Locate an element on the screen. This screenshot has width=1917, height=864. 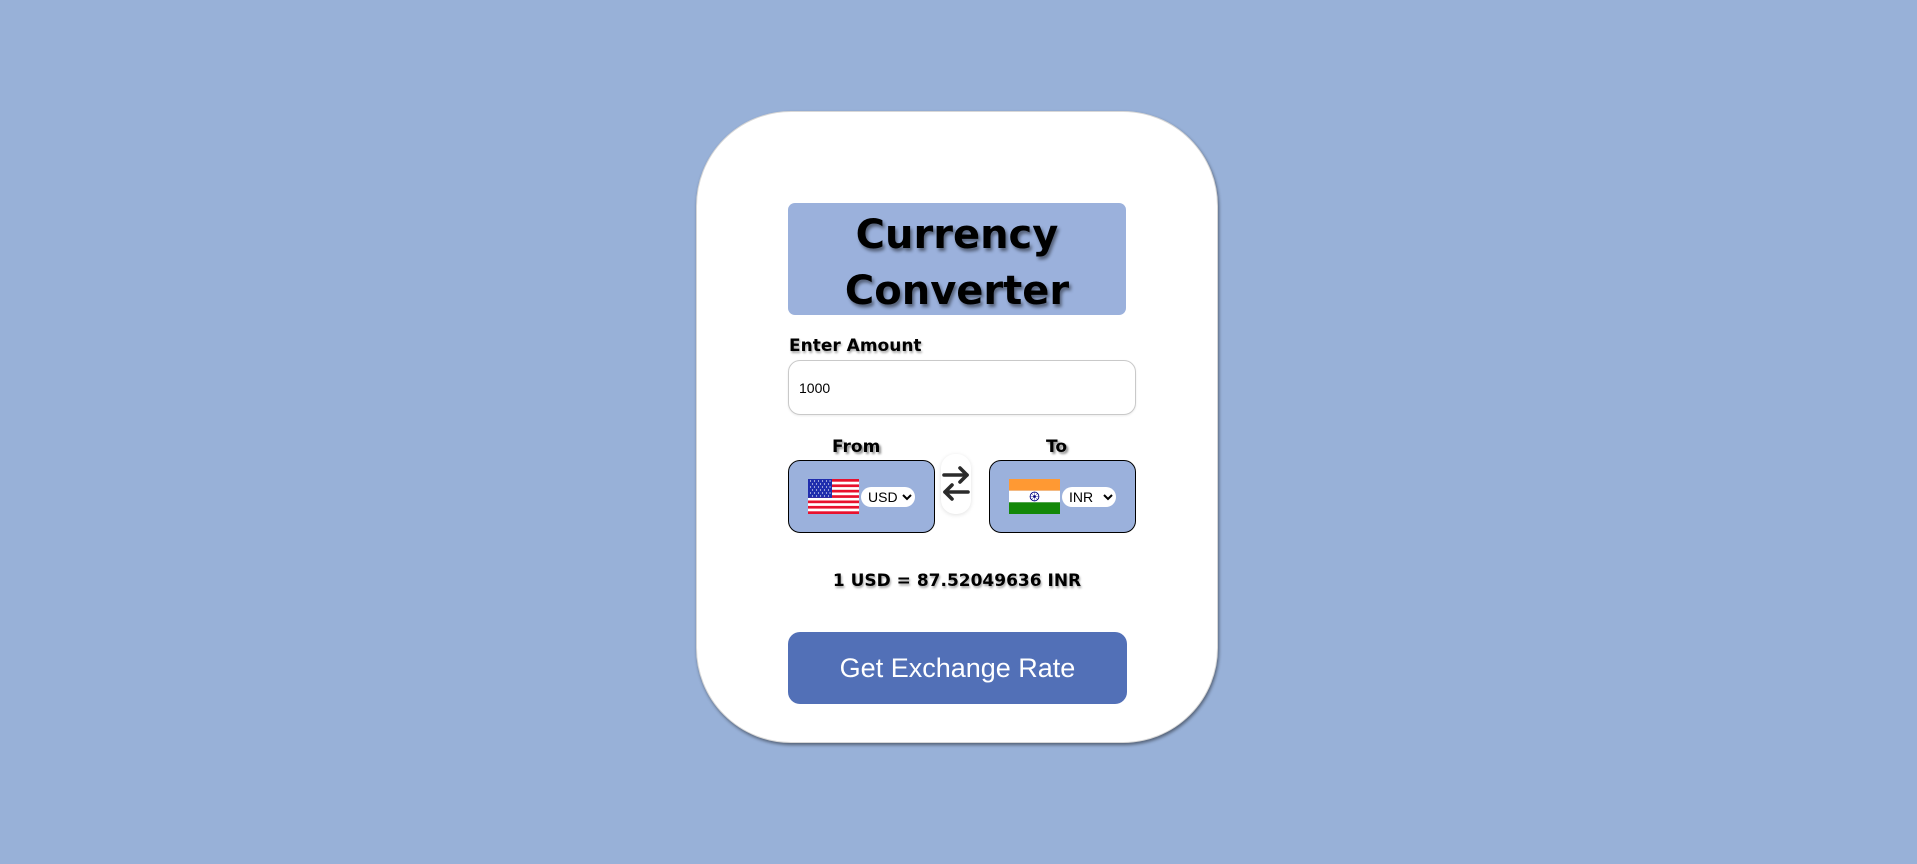
from-currency-select: USD is located at coordinates (888, 497).